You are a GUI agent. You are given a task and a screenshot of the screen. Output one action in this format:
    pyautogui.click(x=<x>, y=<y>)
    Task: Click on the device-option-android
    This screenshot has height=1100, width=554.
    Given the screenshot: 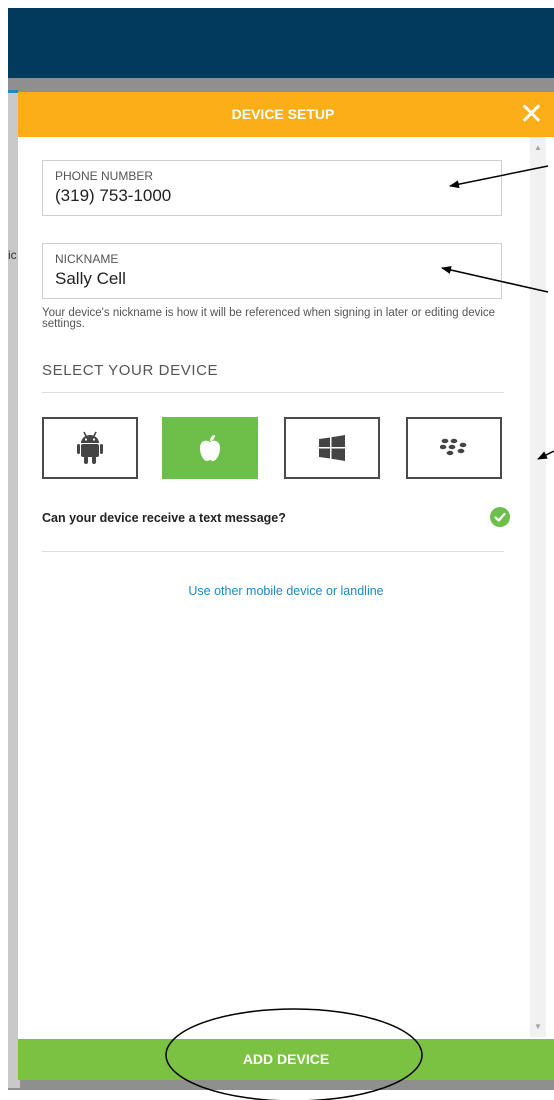 What is the action you would take?
    pyautogui.click(x=90, y=448)
    